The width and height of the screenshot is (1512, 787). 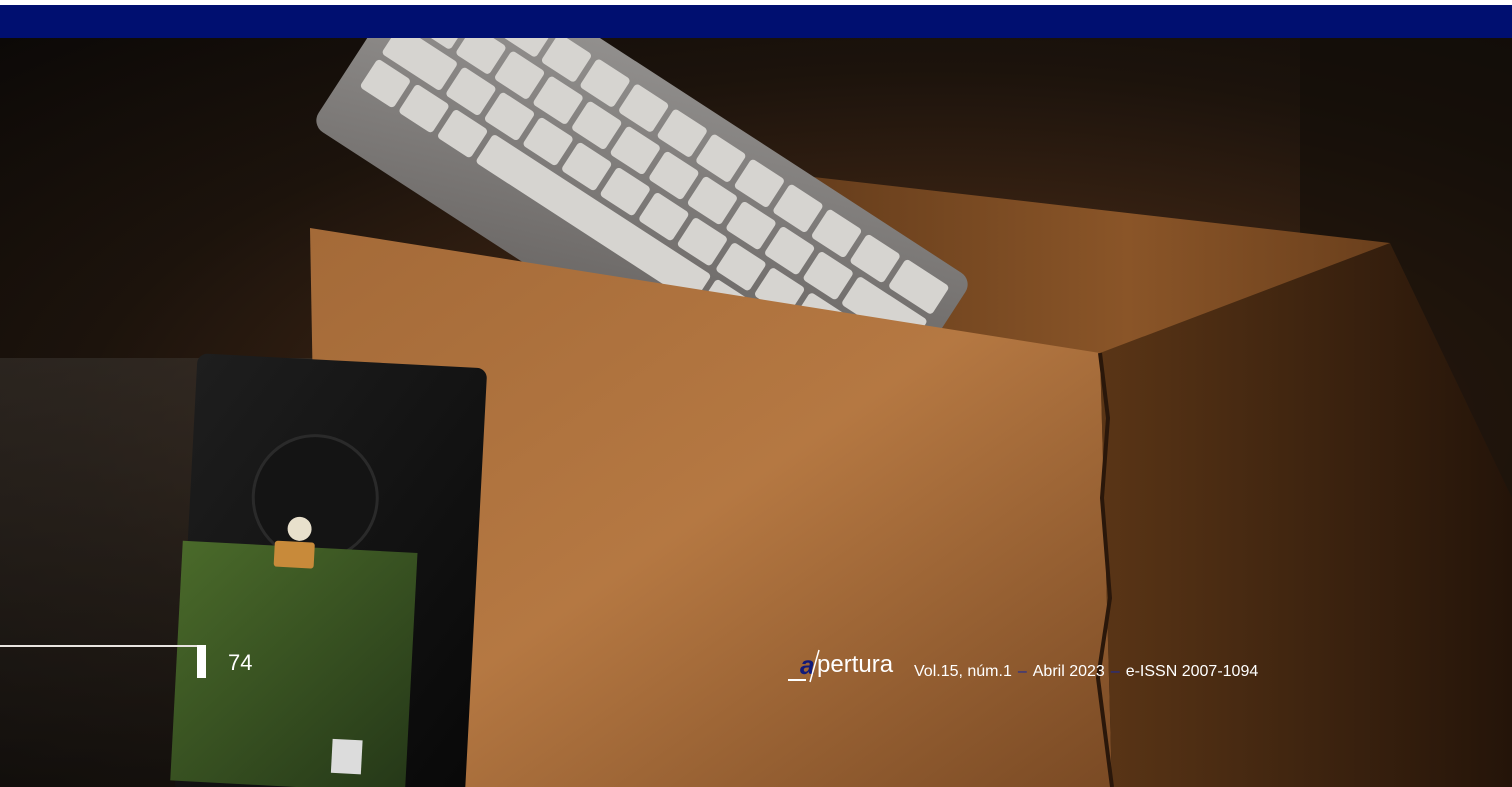 I want to click on citation-issn: e-ISSN 2007-1094, so click(x=1192, y=671).